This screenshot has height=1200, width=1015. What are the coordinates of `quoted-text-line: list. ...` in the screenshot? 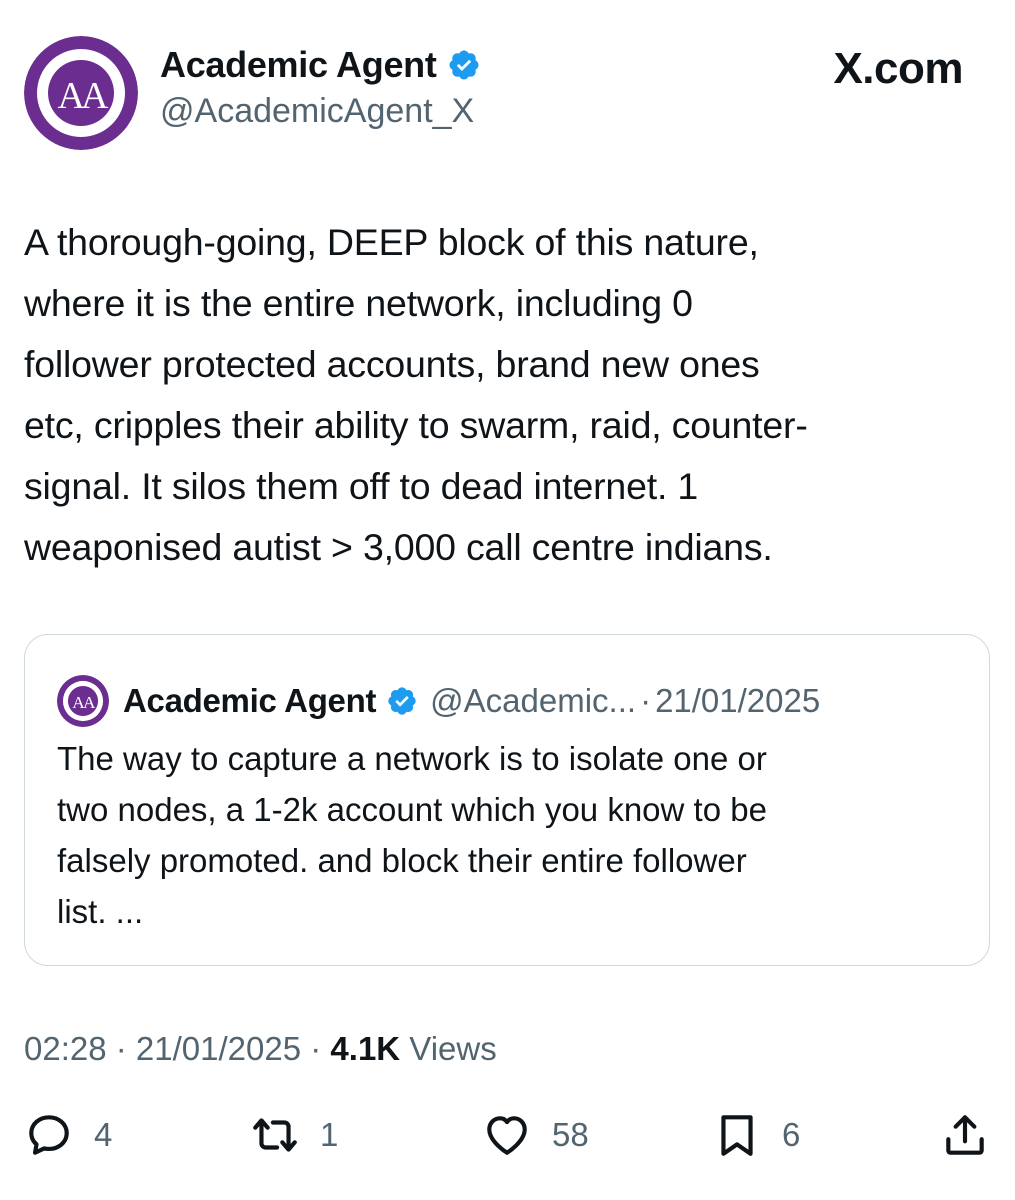 It's located at (100, 911).